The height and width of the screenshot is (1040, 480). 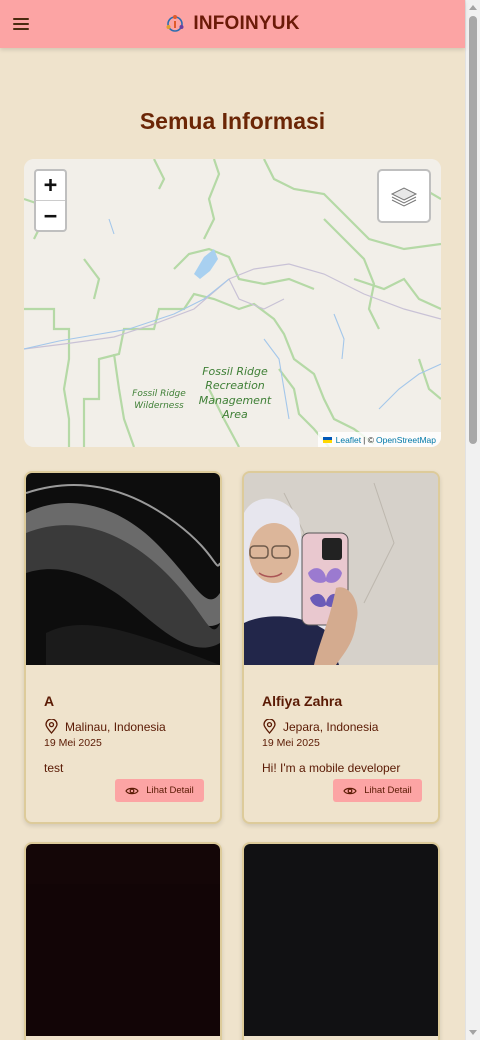 I want to click on brand-logo-icon, so click(x=175, y=23).